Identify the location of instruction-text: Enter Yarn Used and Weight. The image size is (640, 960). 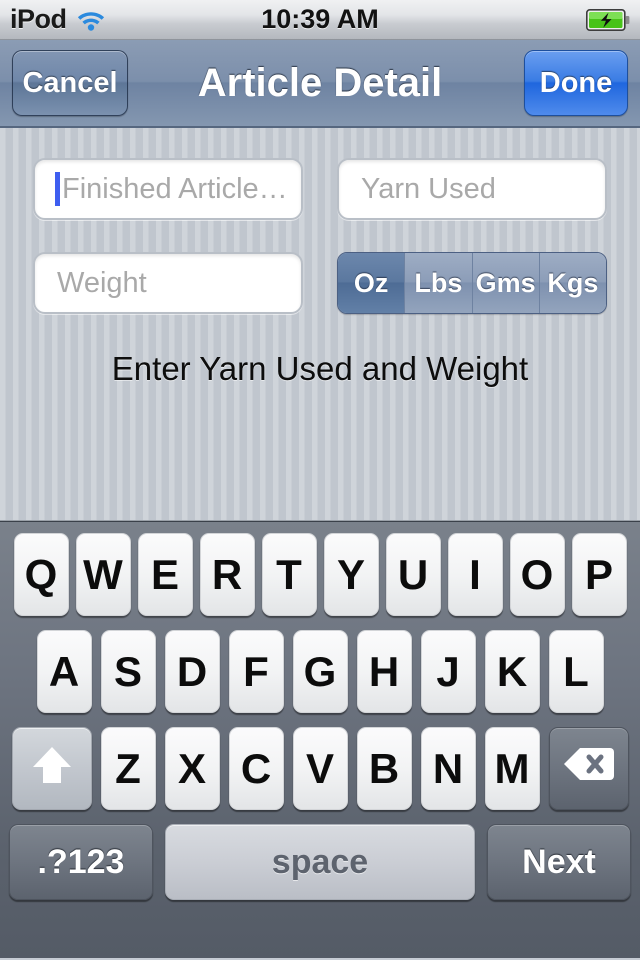
(320, 368).